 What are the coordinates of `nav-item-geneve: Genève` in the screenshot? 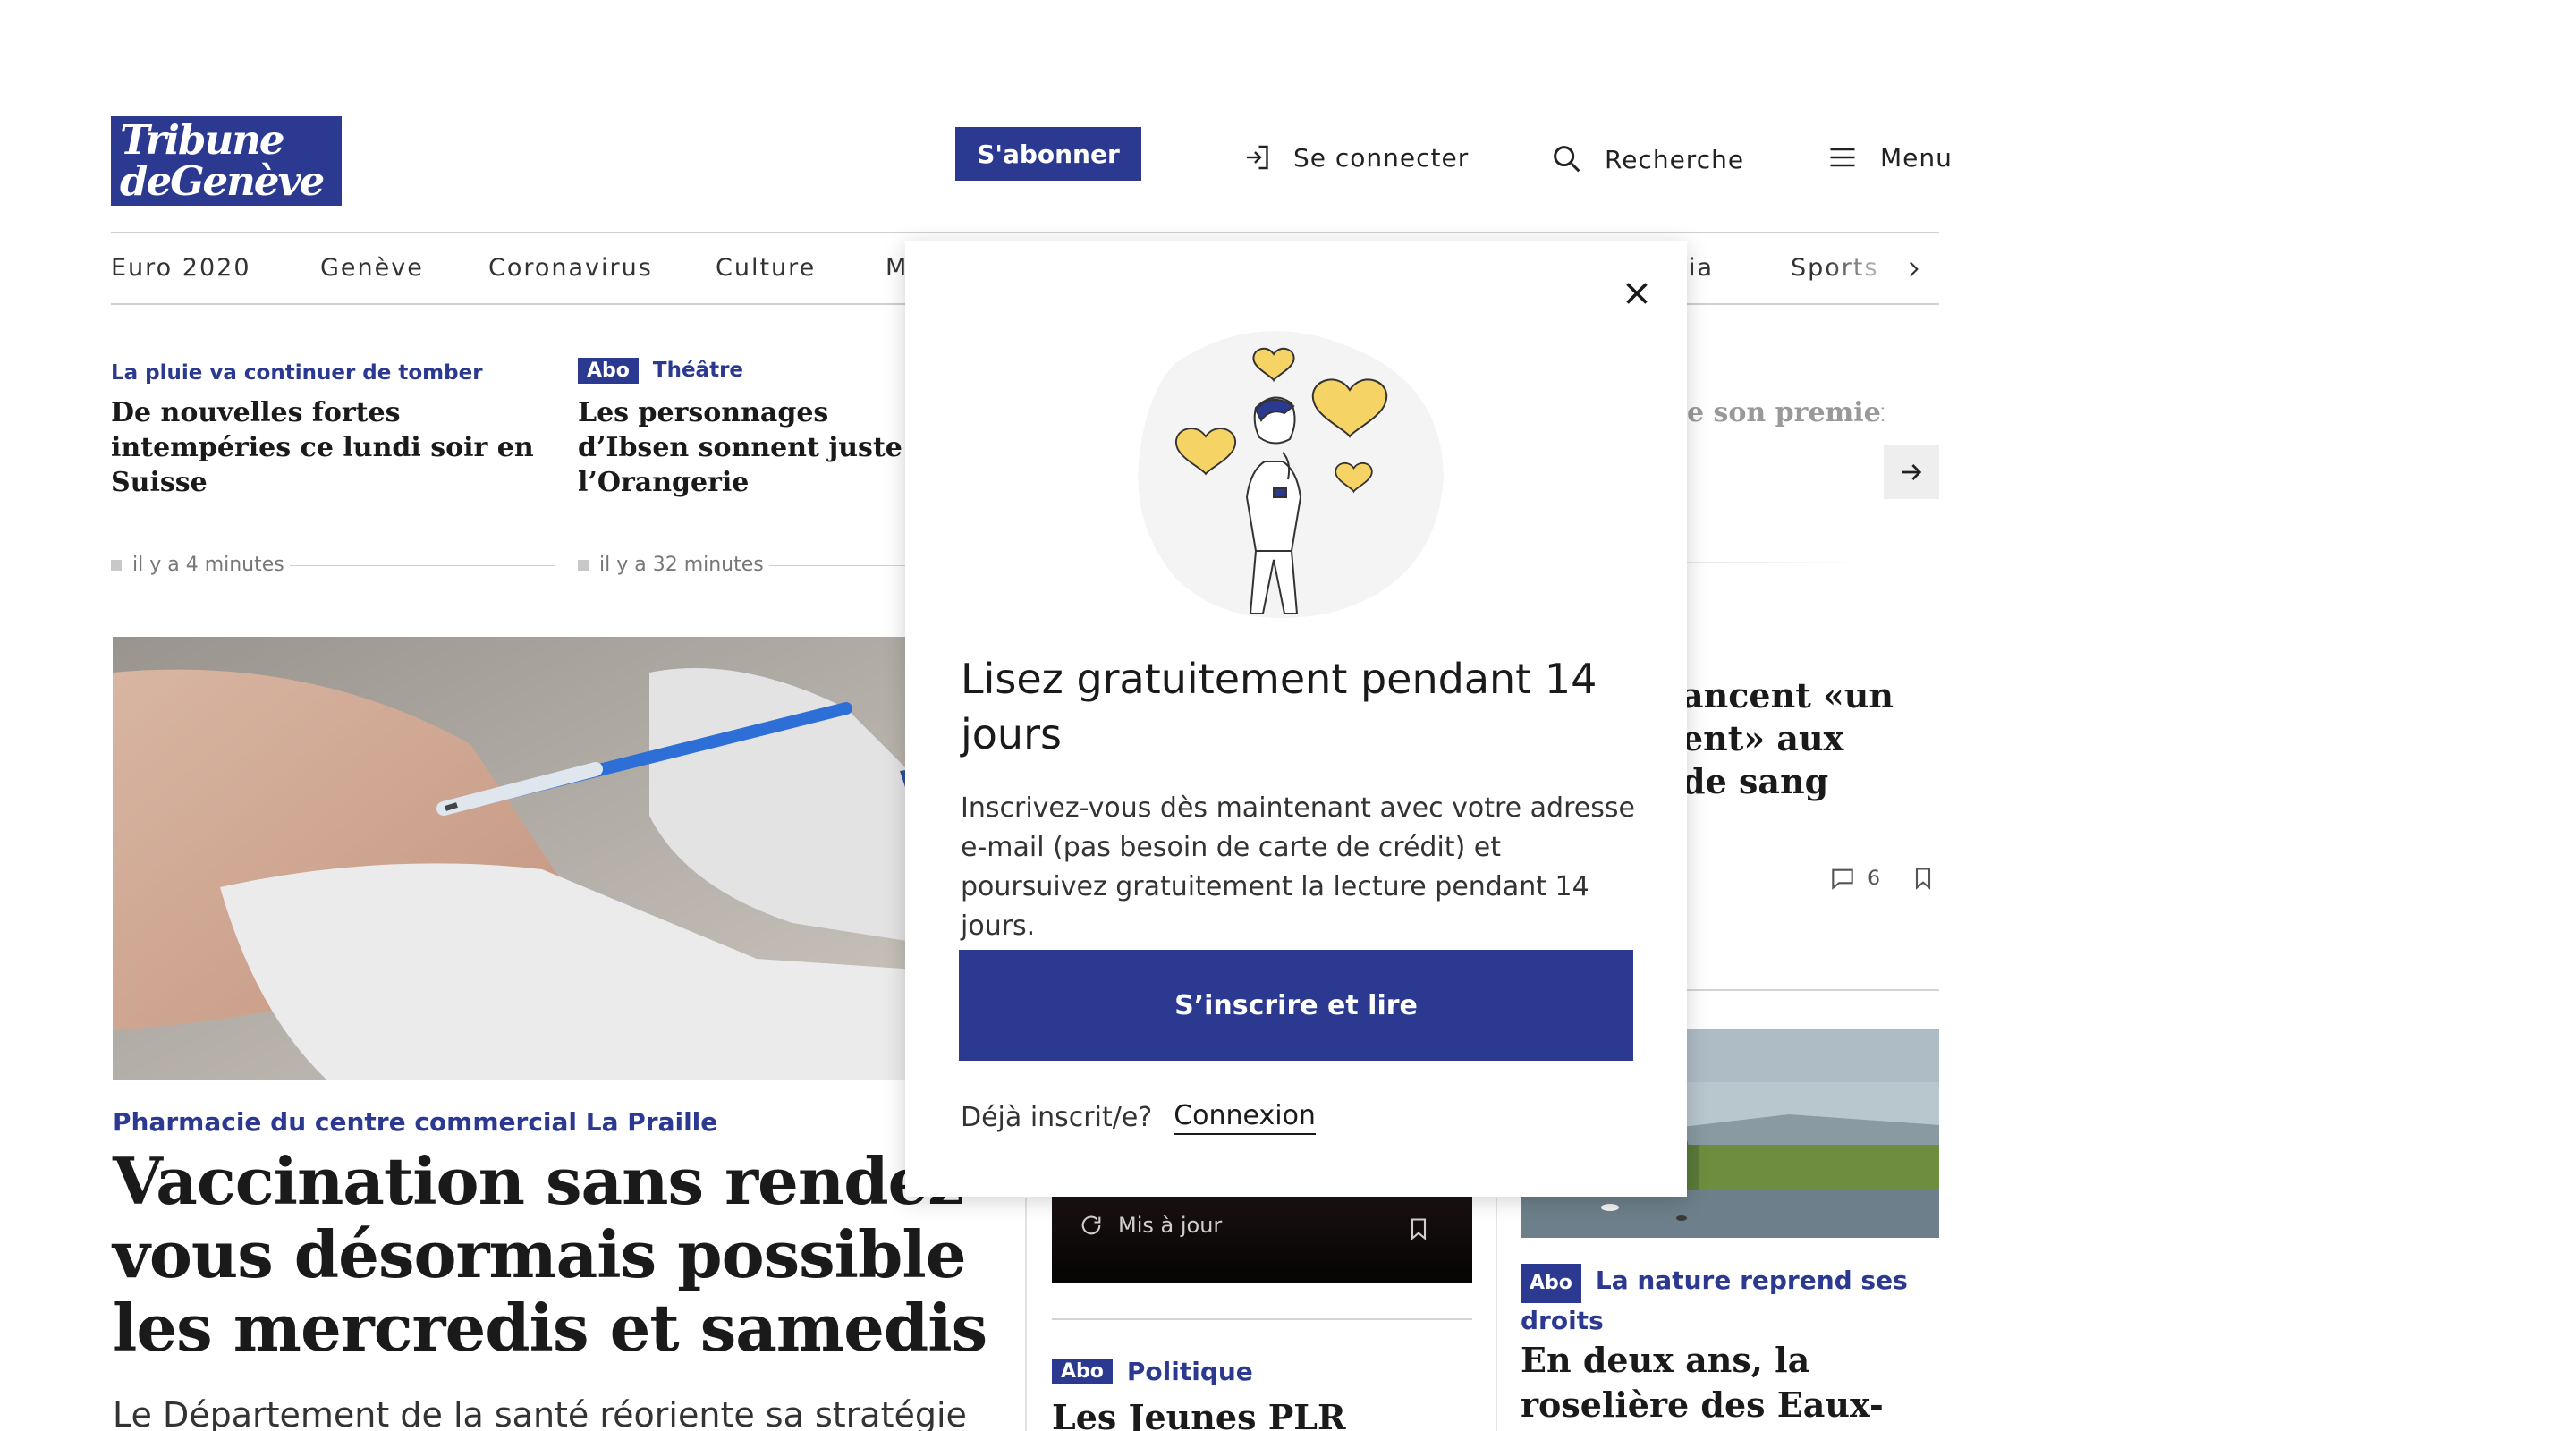 It's located at (372, 268).